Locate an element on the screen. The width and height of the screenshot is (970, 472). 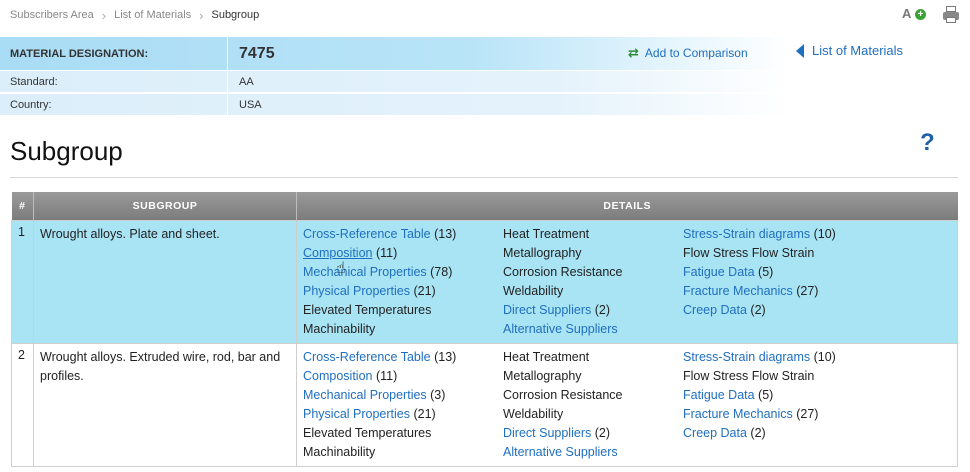
print-icon is located at coordinates (951, 15).